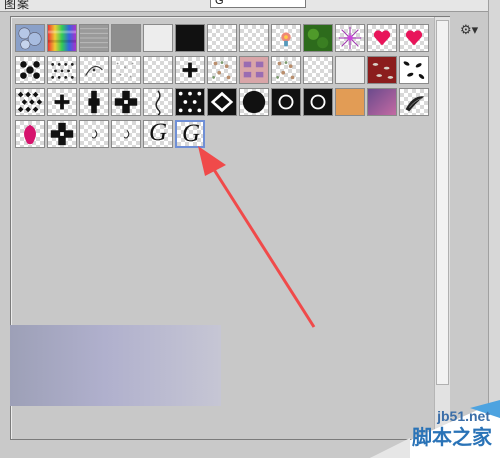  I want to click on gear-icon: ⚙▾, so click(471, 31).